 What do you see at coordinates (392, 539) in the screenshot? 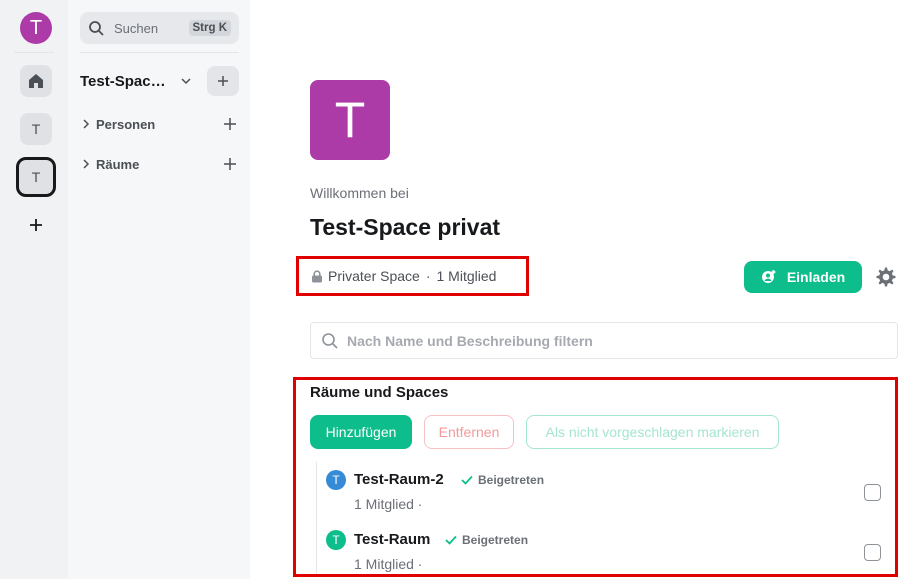
I see `room-name: Test-Raum` at bounding box center [392, 539].